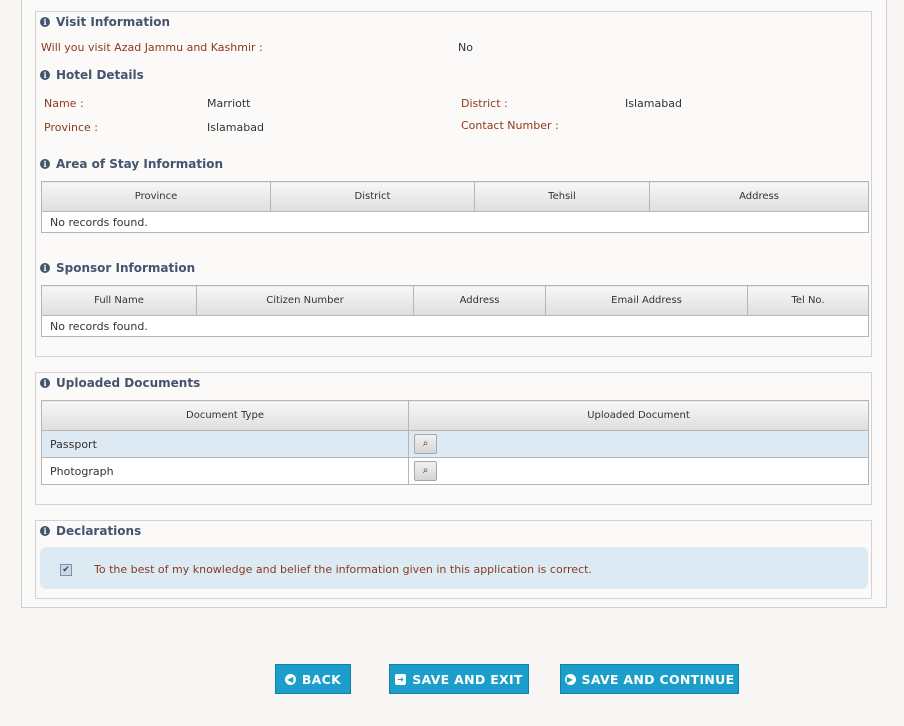 Image resolution: width=904 pixels, height=726 pixels. I want to click on declarations-title: Declarations, so click(99, 531).